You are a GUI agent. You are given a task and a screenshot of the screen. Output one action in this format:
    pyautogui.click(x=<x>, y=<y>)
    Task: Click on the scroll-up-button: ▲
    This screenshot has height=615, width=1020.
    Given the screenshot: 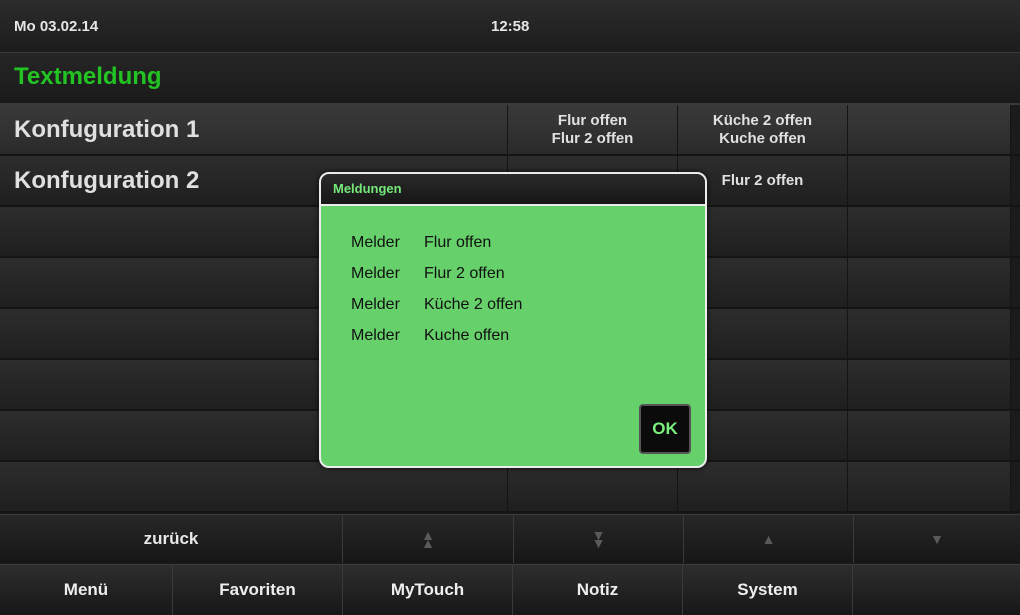 What is the action you would take?
    pyautogui.click(x=769, y=538)
    